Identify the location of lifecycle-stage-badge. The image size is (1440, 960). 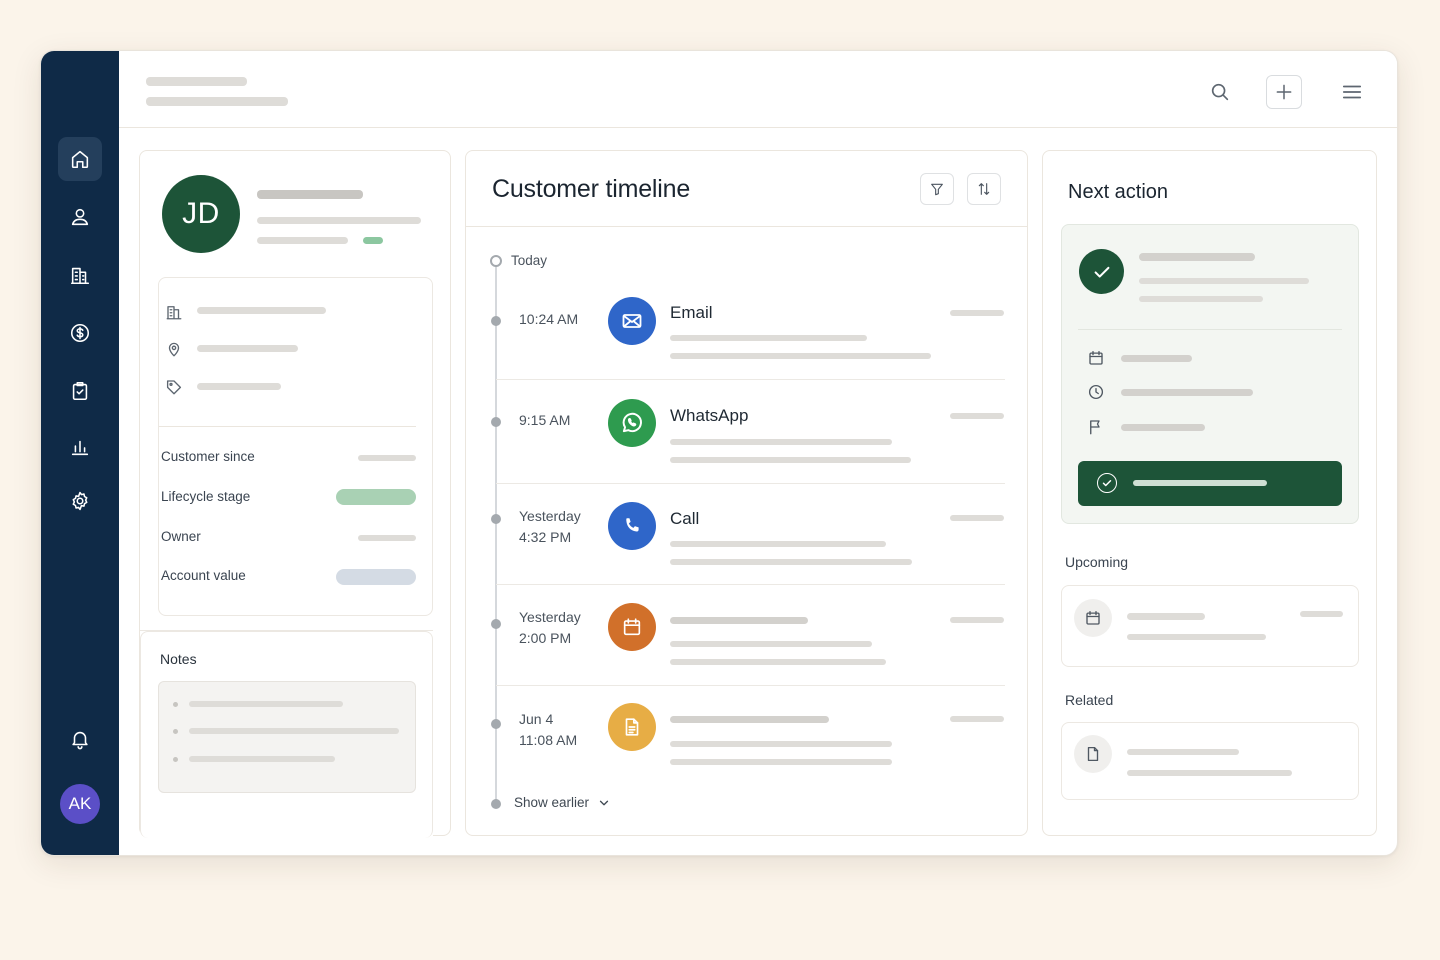
(376, 497).